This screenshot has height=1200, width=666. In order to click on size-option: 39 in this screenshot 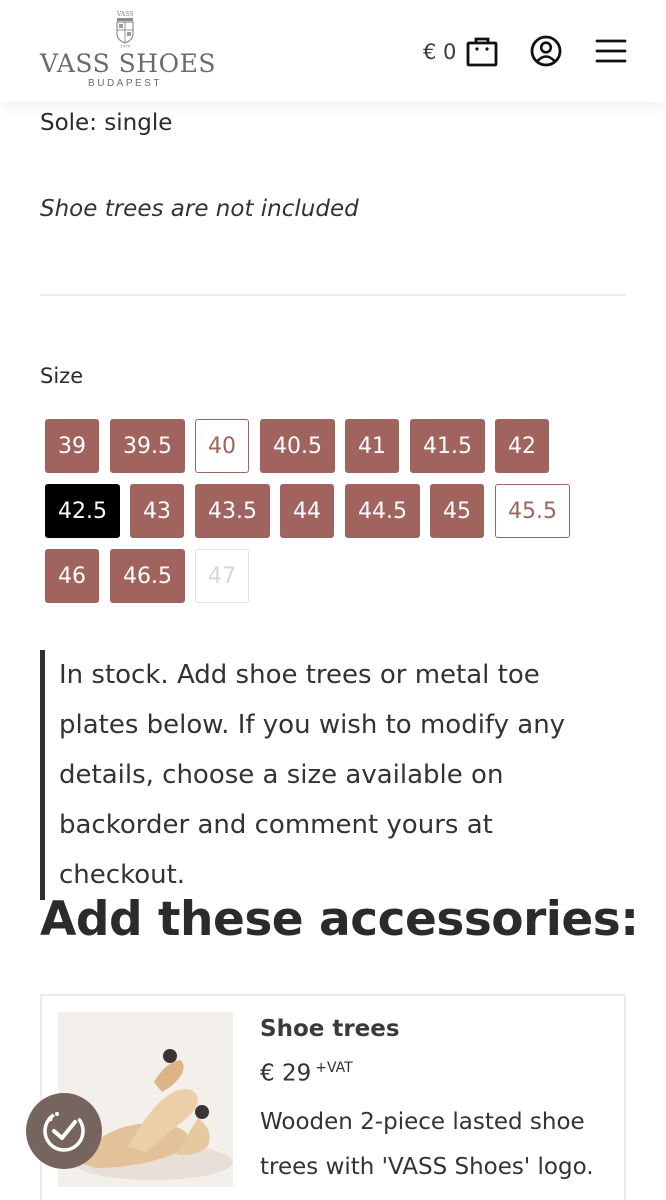, I will do `click(72, 446)`.